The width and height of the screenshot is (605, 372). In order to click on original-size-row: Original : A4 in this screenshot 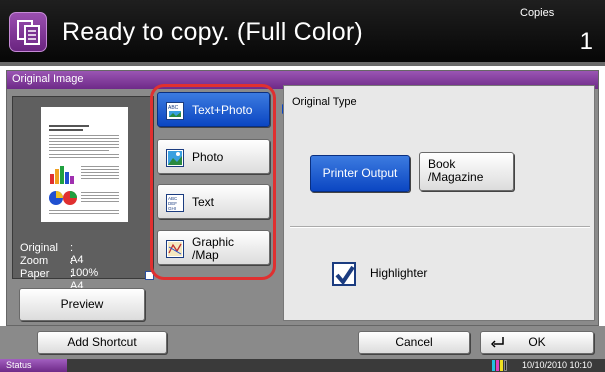, I will do `click(51, 254)`.